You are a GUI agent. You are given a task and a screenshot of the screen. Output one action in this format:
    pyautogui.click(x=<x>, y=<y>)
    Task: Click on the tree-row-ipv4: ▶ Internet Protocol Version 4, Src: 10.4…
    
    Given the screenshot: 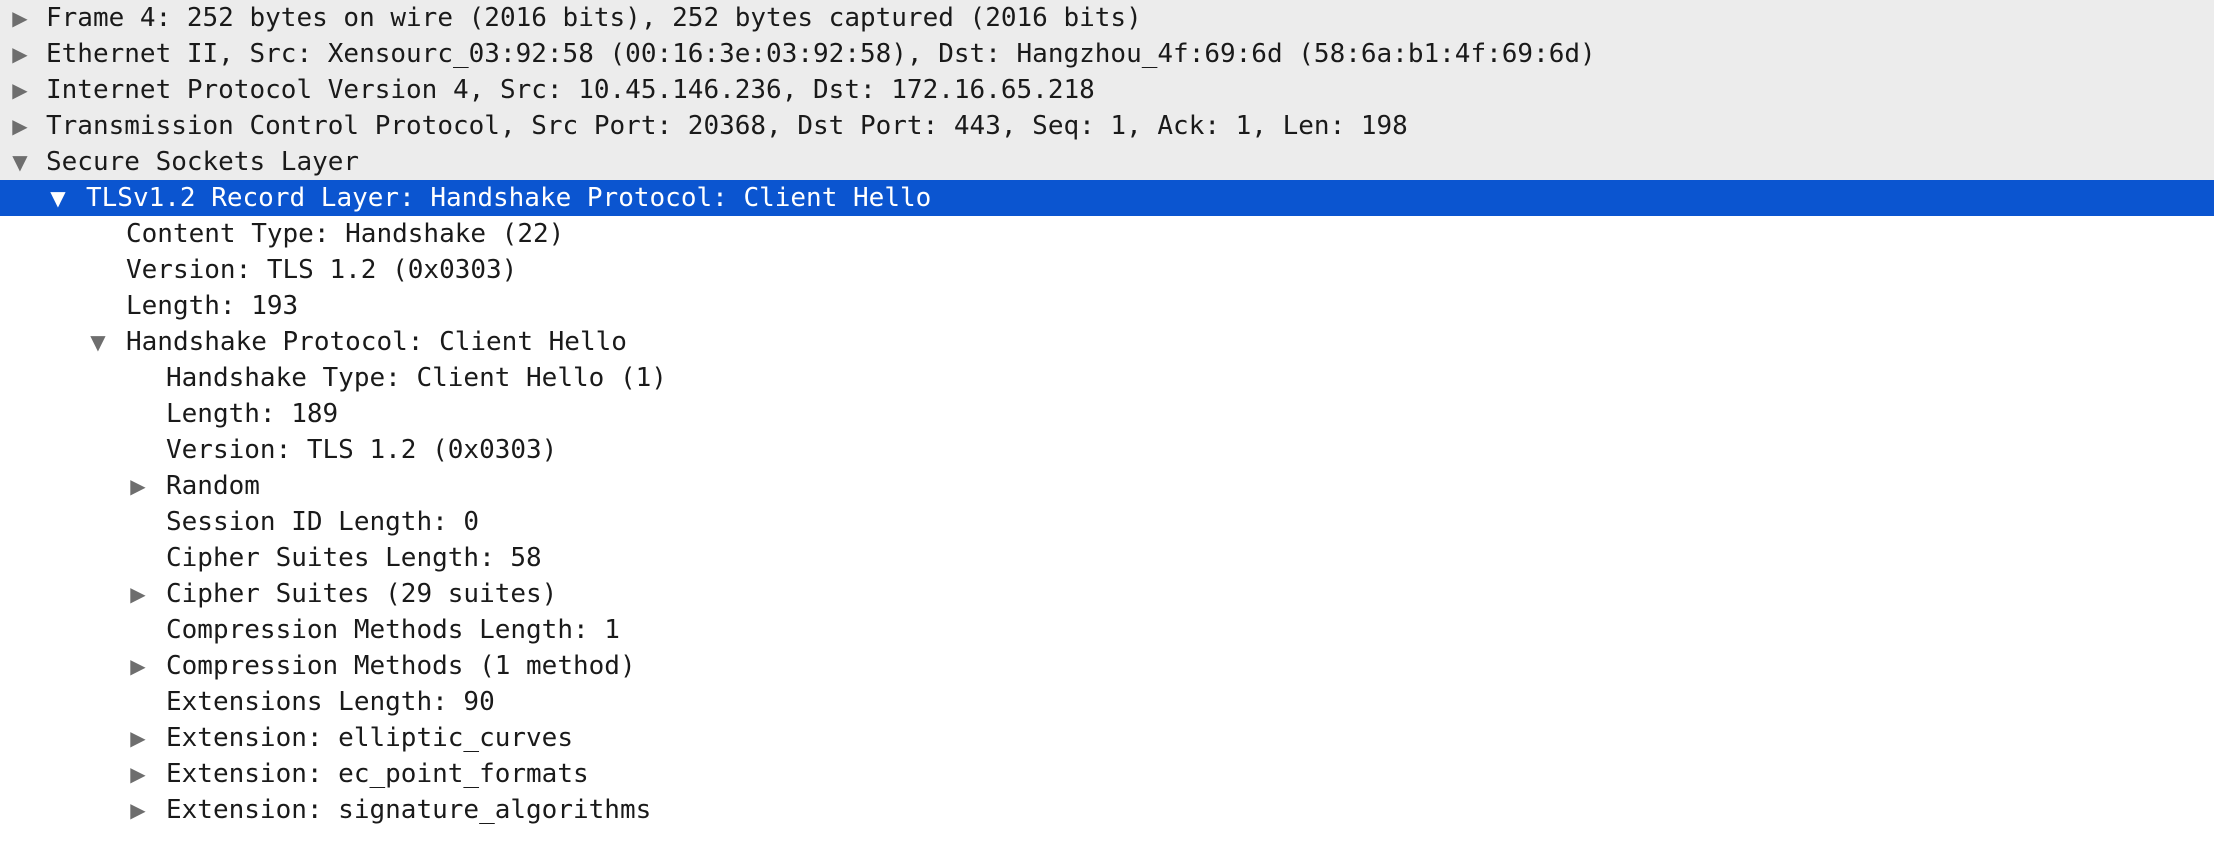 What is the action you would take?
    pyautogui.click(x=1107, y=90)
    